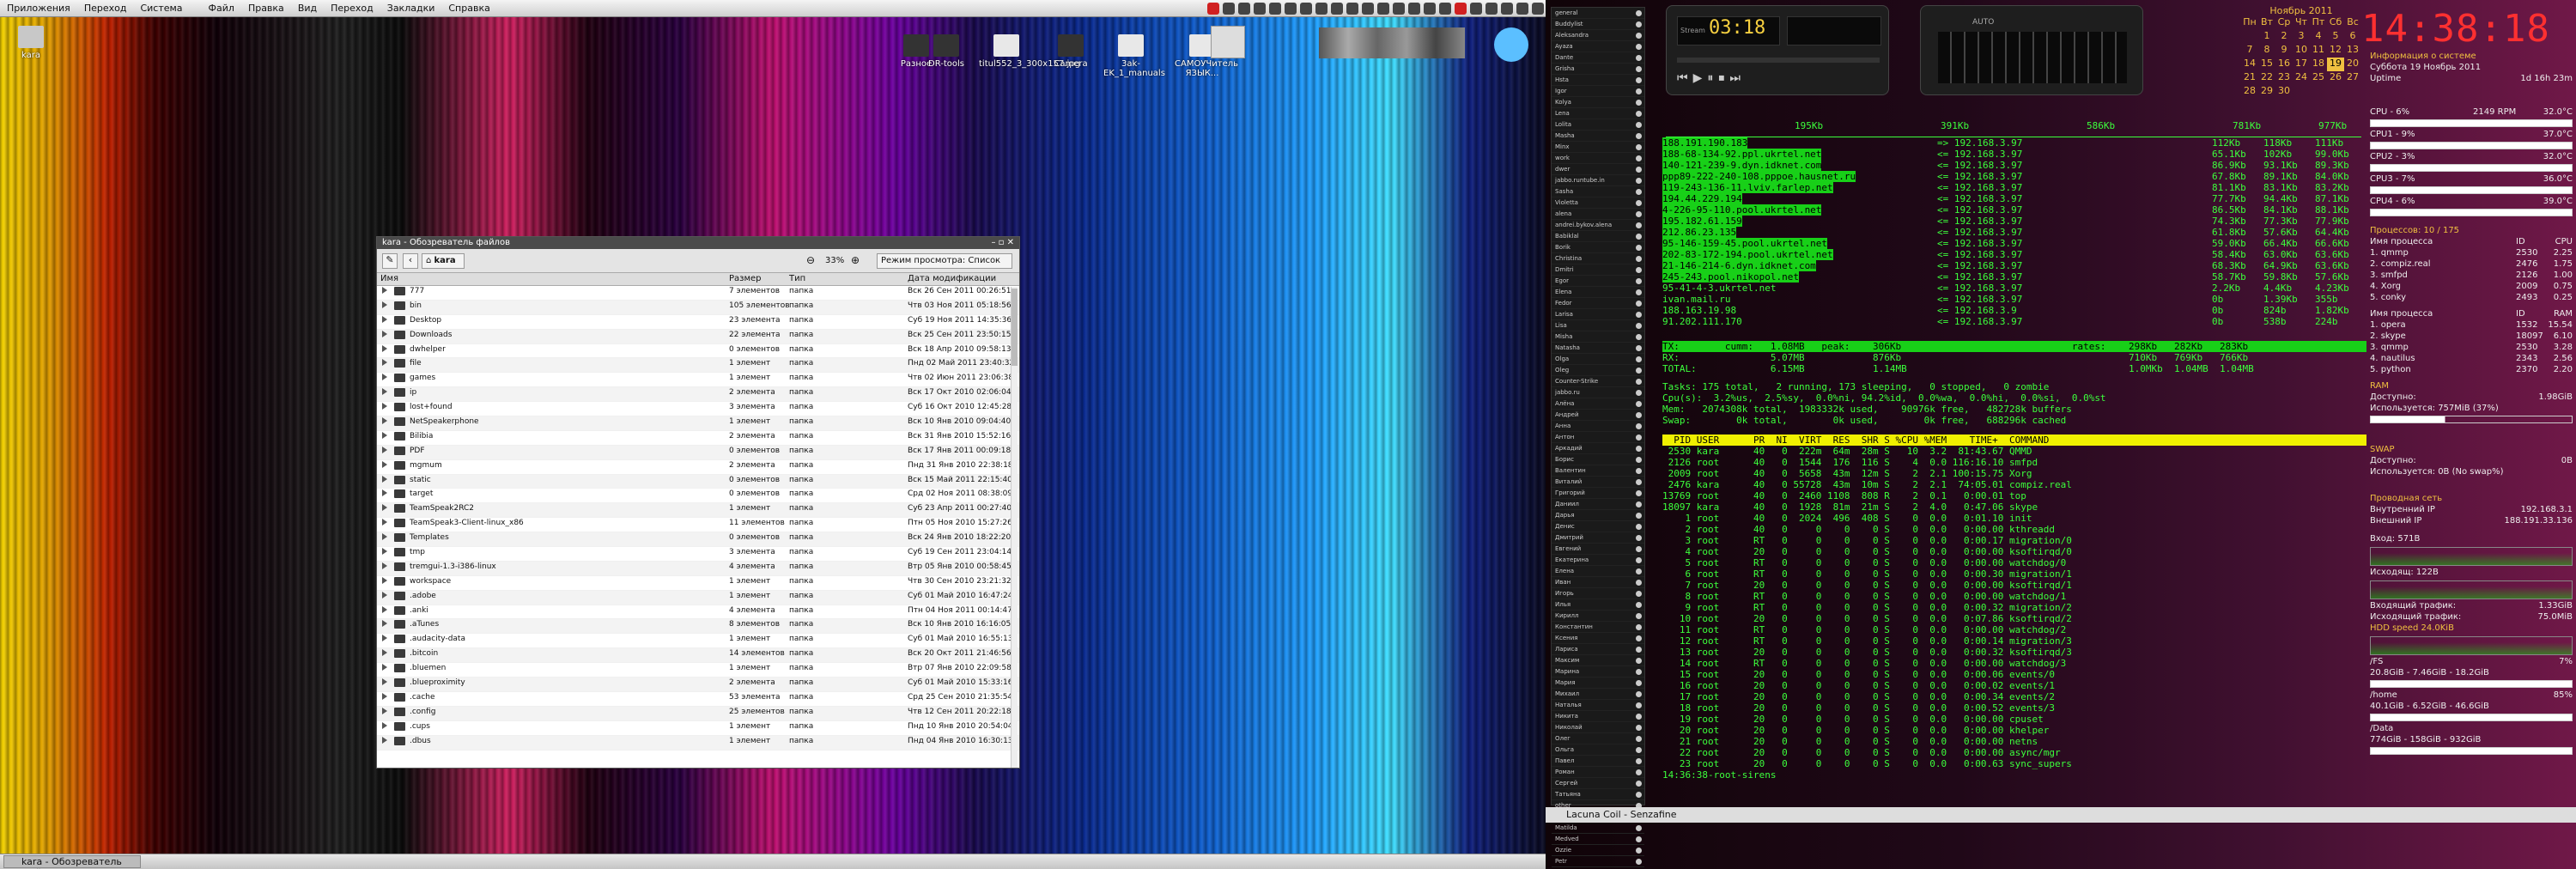 The width and height of the screenshot is (2576, 869). Describe the element at coordinates (1598, 314) in the screenshot. I see `buddy-item: Larisa` at that location.